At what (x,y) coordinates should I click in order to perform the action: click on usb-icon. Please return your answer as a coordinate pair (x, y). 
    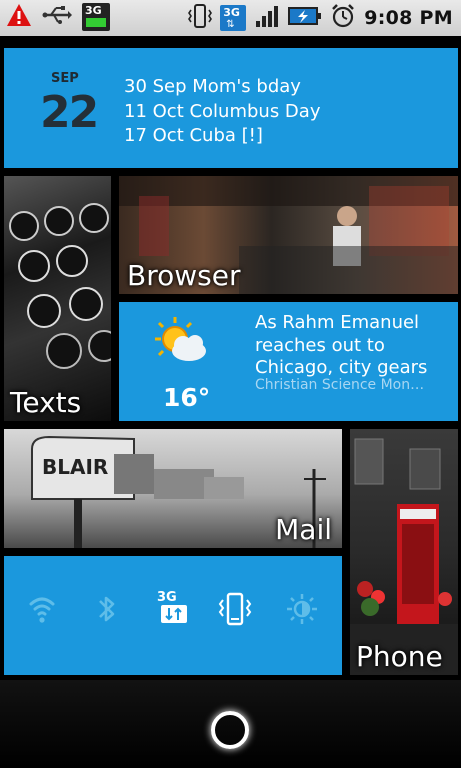
    Looking at the image, I should click on (57, 17).